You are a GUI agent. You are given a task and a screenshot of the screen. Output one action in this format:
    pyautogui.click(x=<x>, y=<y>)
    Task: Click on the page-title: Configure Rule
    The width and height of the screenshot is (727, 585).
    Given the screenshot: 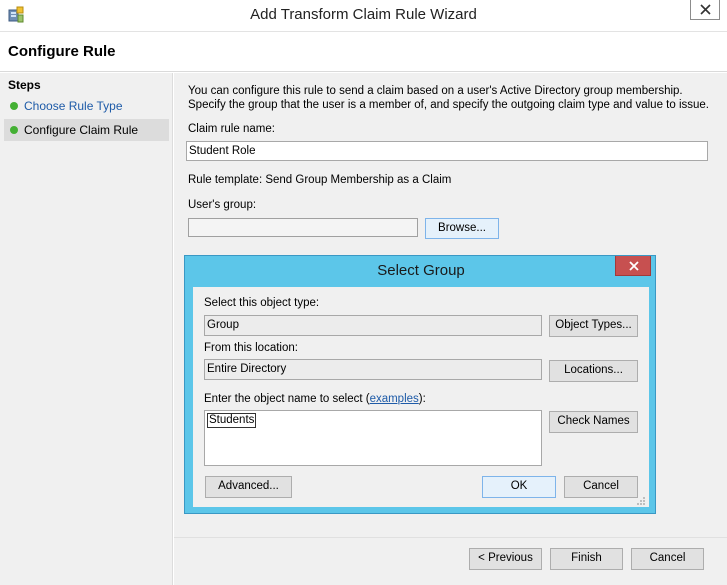 What is the action you would take?
    pyautogui.click(x=62, y=51)
    